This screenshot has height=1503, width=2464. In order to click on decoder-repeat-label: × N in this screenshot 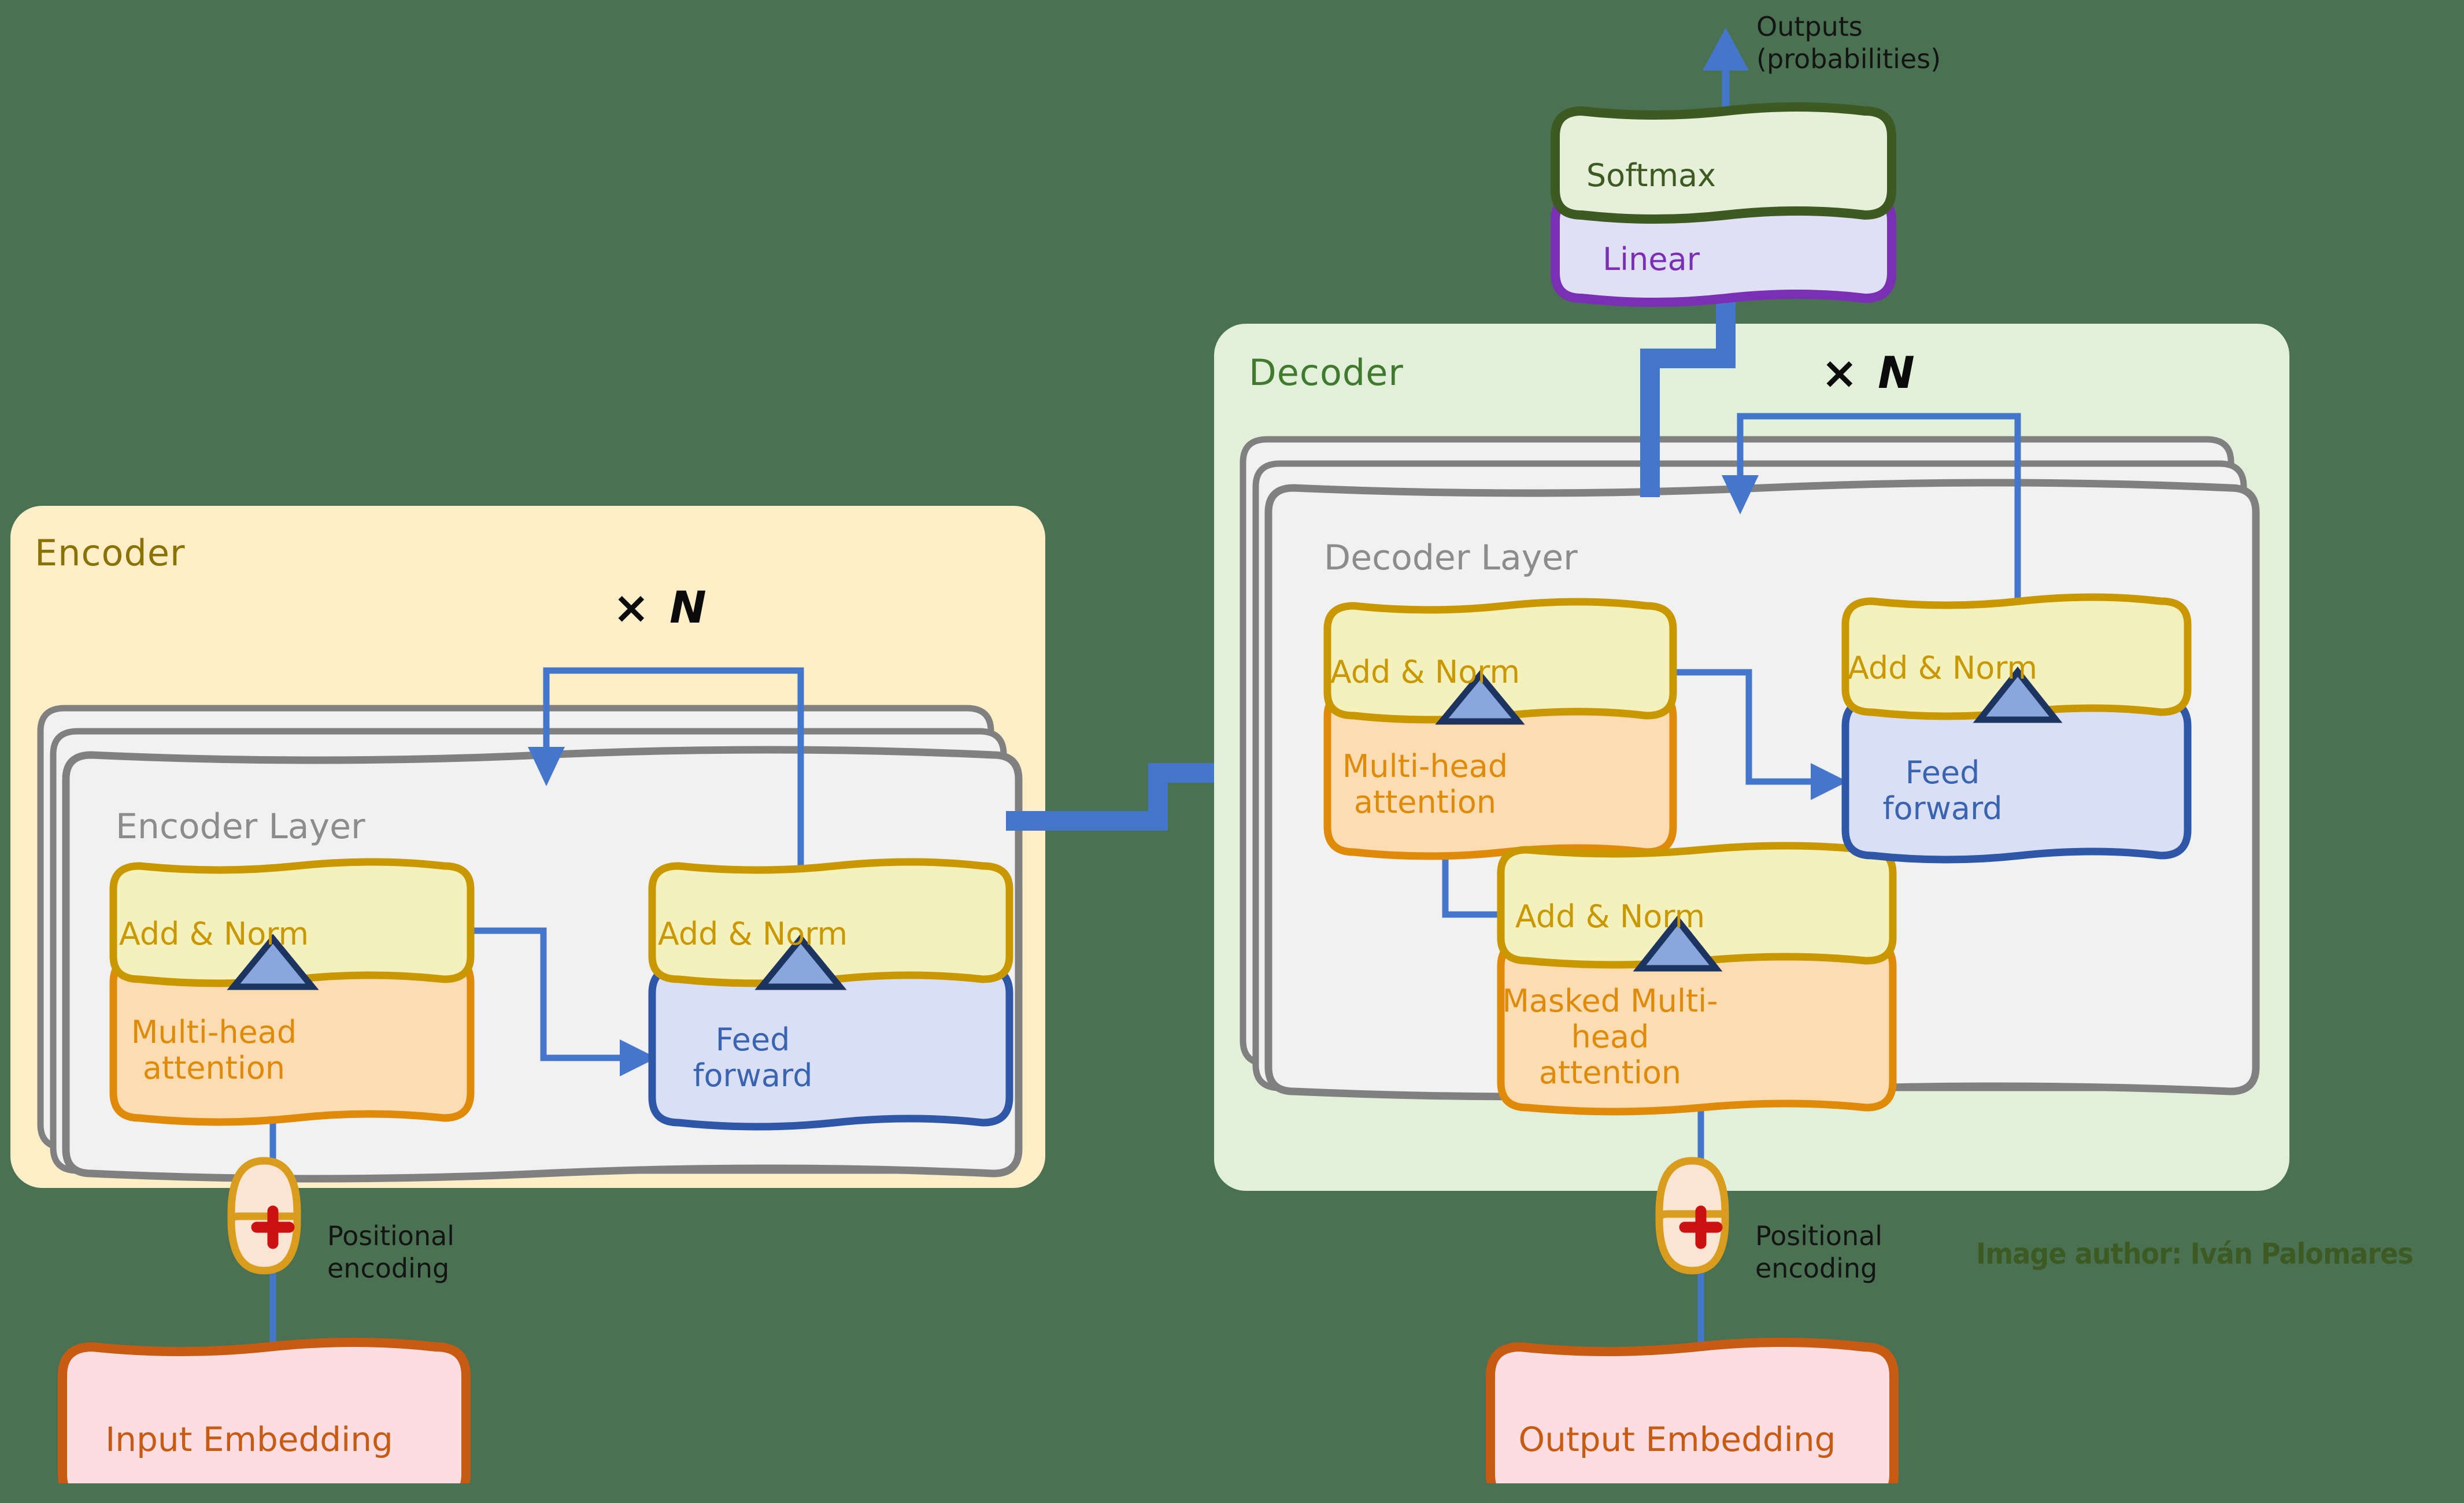, I will do `click(1869, 372)`.